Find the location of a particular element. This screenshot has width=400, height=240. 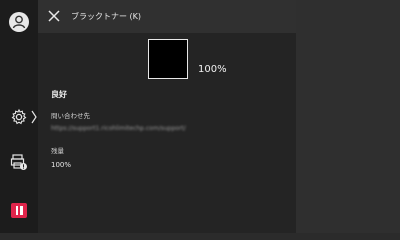

pause-icon is located at coordinates (19, 210).